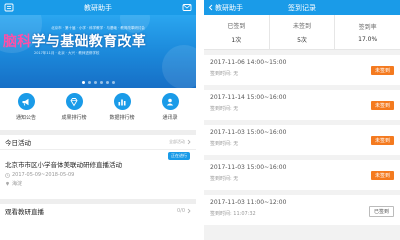 The height and width of the screenshot is (240, 400). What do you see at coordinates (98, 208) in the screenshot?
I see `live-header: 观看教研直播 0/0` at bounding box center [98, 208].